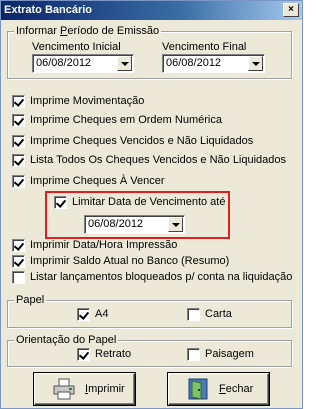 This screenshot has height=409, width=320. I want to click on vencimento-final-value: 06/08/2012, so click(194, 63).